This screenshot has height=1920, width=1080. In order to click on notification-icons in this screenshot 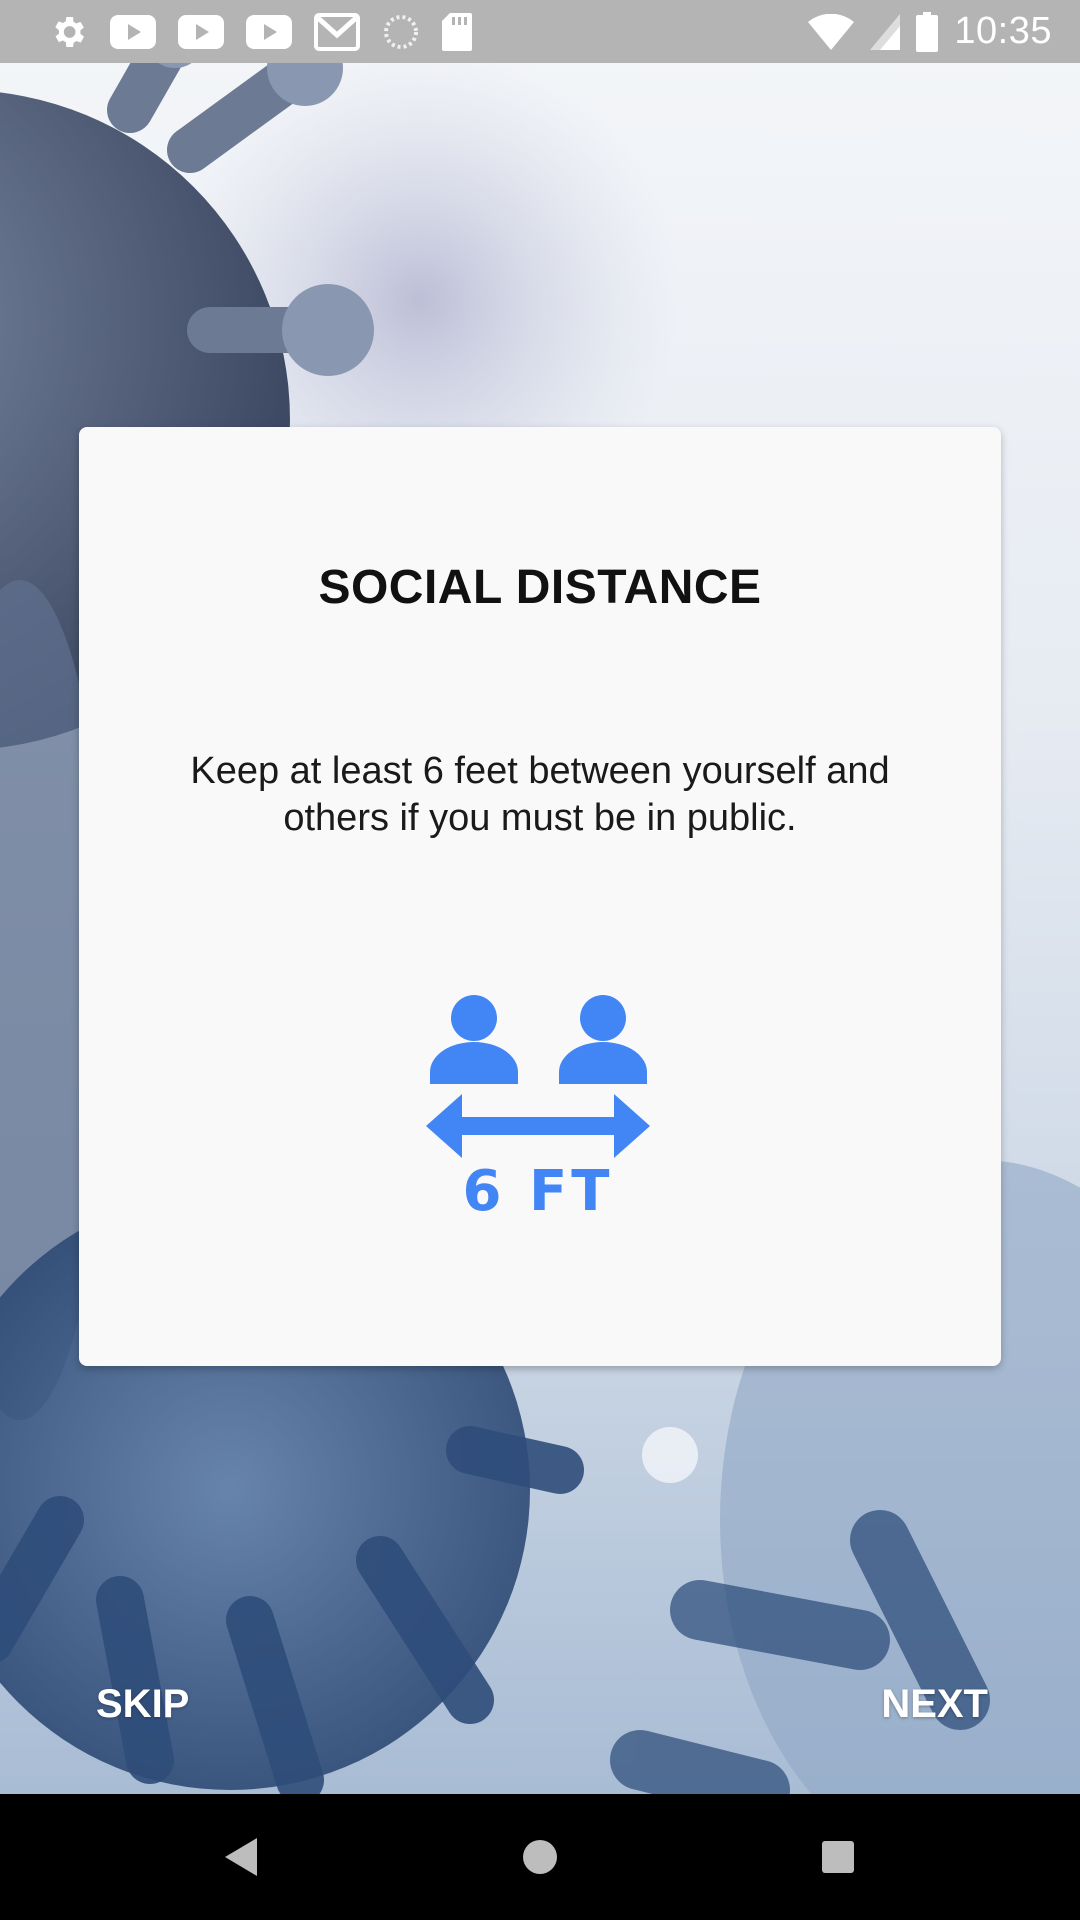, I will do `click(260, 32)`.